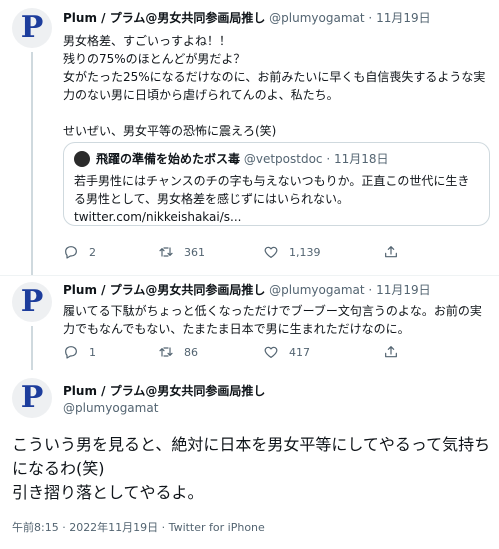  What do you see at coordinates (210, 252) in the screenshot?
I see `retweet-button: 361` at bounding box center [210, 252].